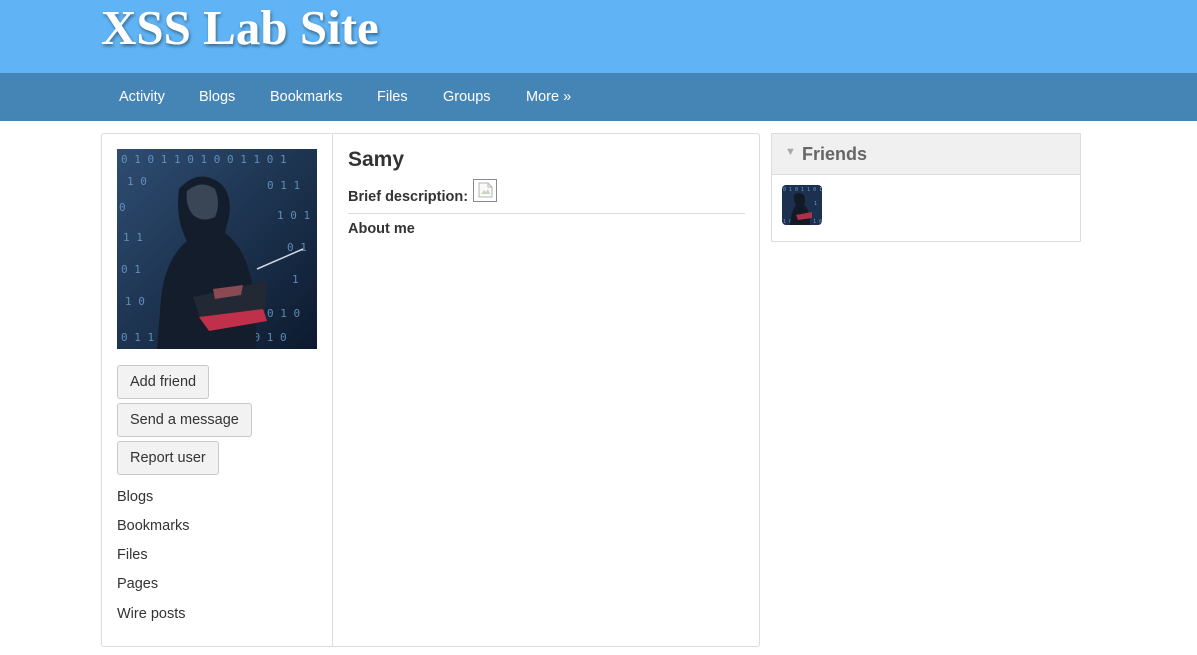 This screenshot has width=1197, height=655. Describe the element at coordinates (184, 420) in the screenshot. I see `send-message-button: Send a message` at that location.